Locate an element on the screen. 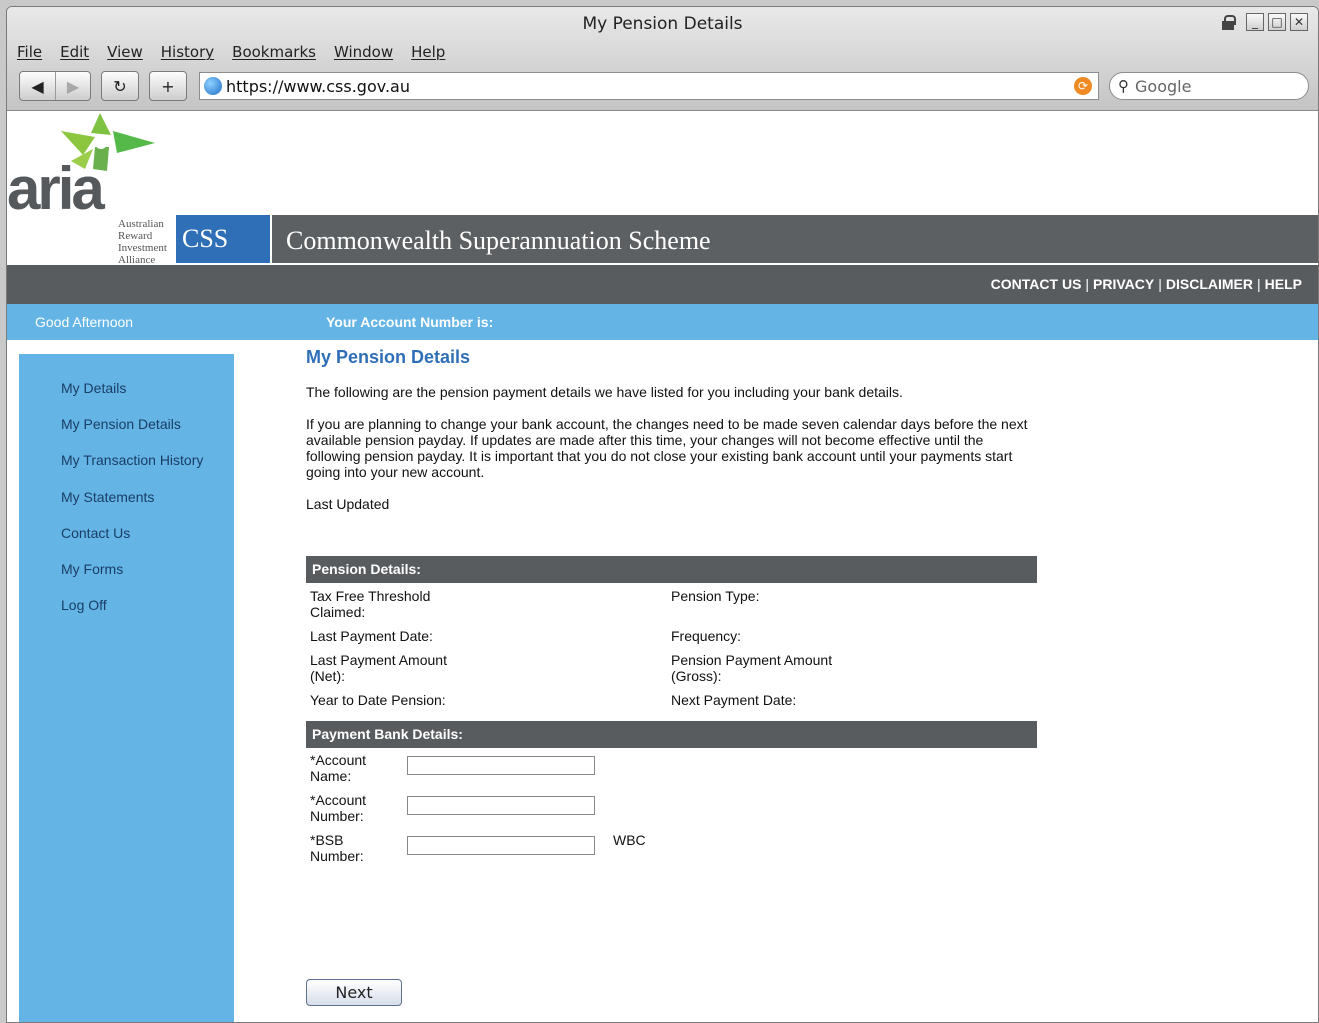  account-number-label: Your Account Number is: is located at coordinates (410, 322).